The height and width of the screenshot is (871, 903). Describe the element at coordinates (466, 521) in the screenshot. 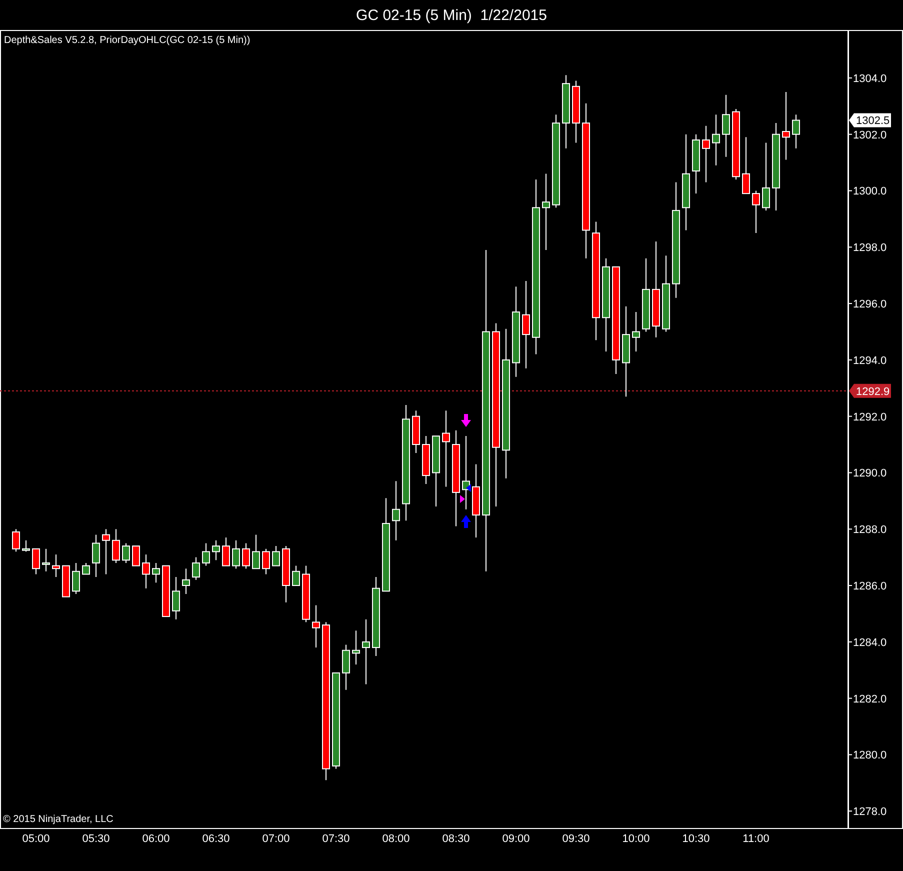

I see `up-arrow-icon` at that location.